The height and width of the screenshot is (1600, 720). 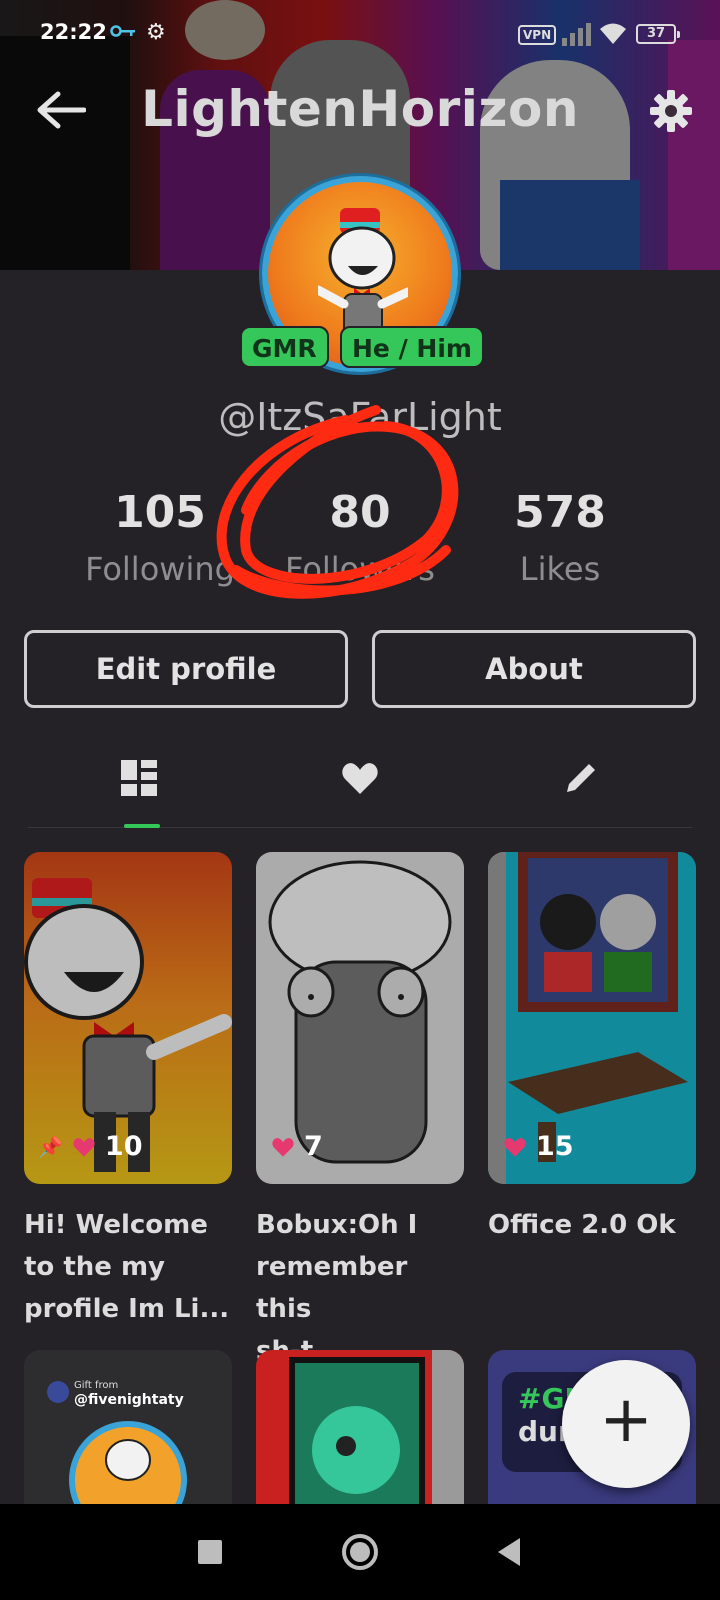 What do you see at coordinates (58, 1392) in the screenshot?
I see `gift-avatar-icon` at bounding box center [58, 1392].